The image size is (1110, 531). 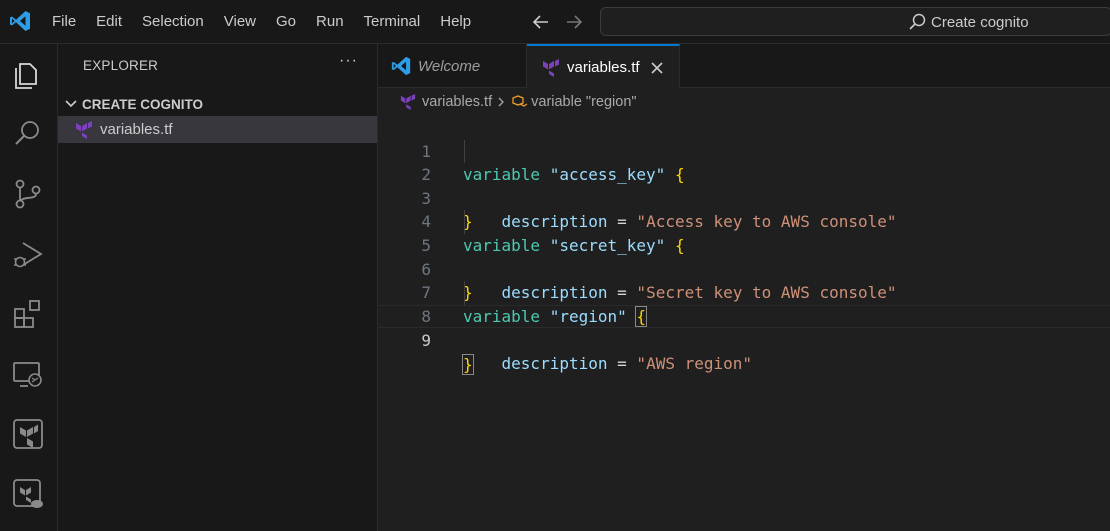 I want to click on code-line: 8 description = "AWS region", so click(x=744, y=327).